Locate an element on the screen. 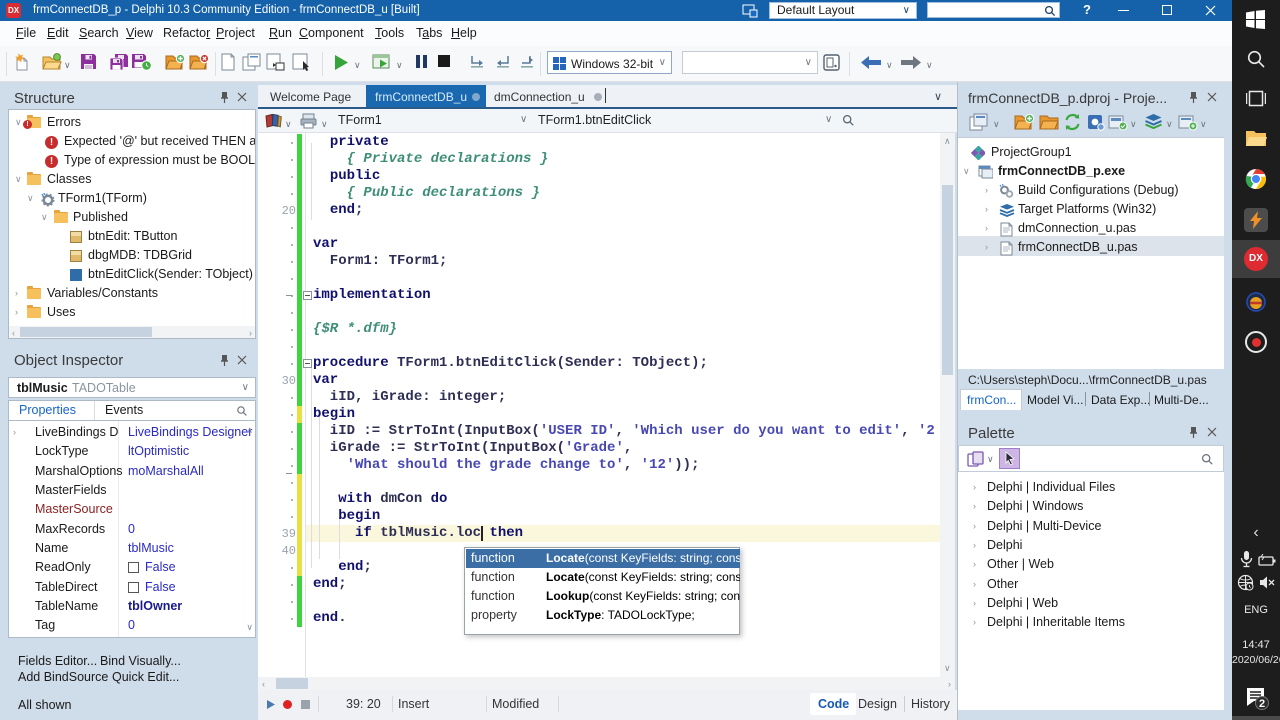 The height and width of the screenshot is (720, 1280). svg-text: 2 is located at coordinates (1262, 704).